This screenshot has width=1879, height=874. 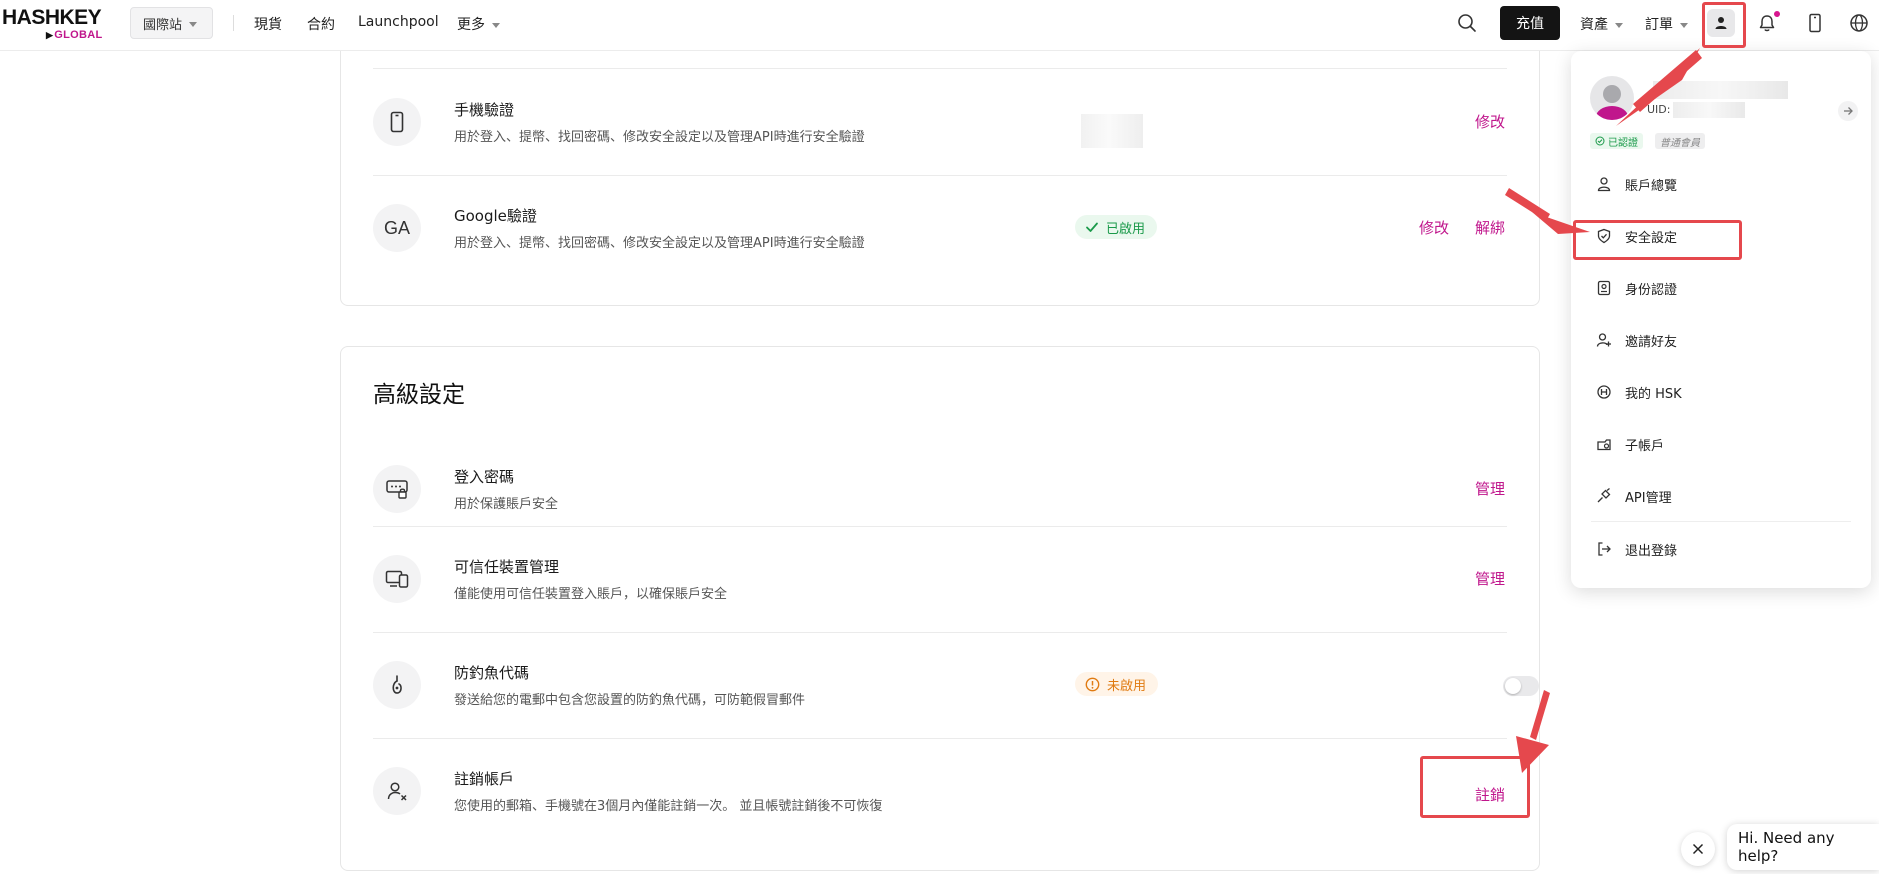 I want to click on row-desc: 僅能使用可信任裝置登入賬戶，以確保賬戶安全, so click(x=591, y=594).